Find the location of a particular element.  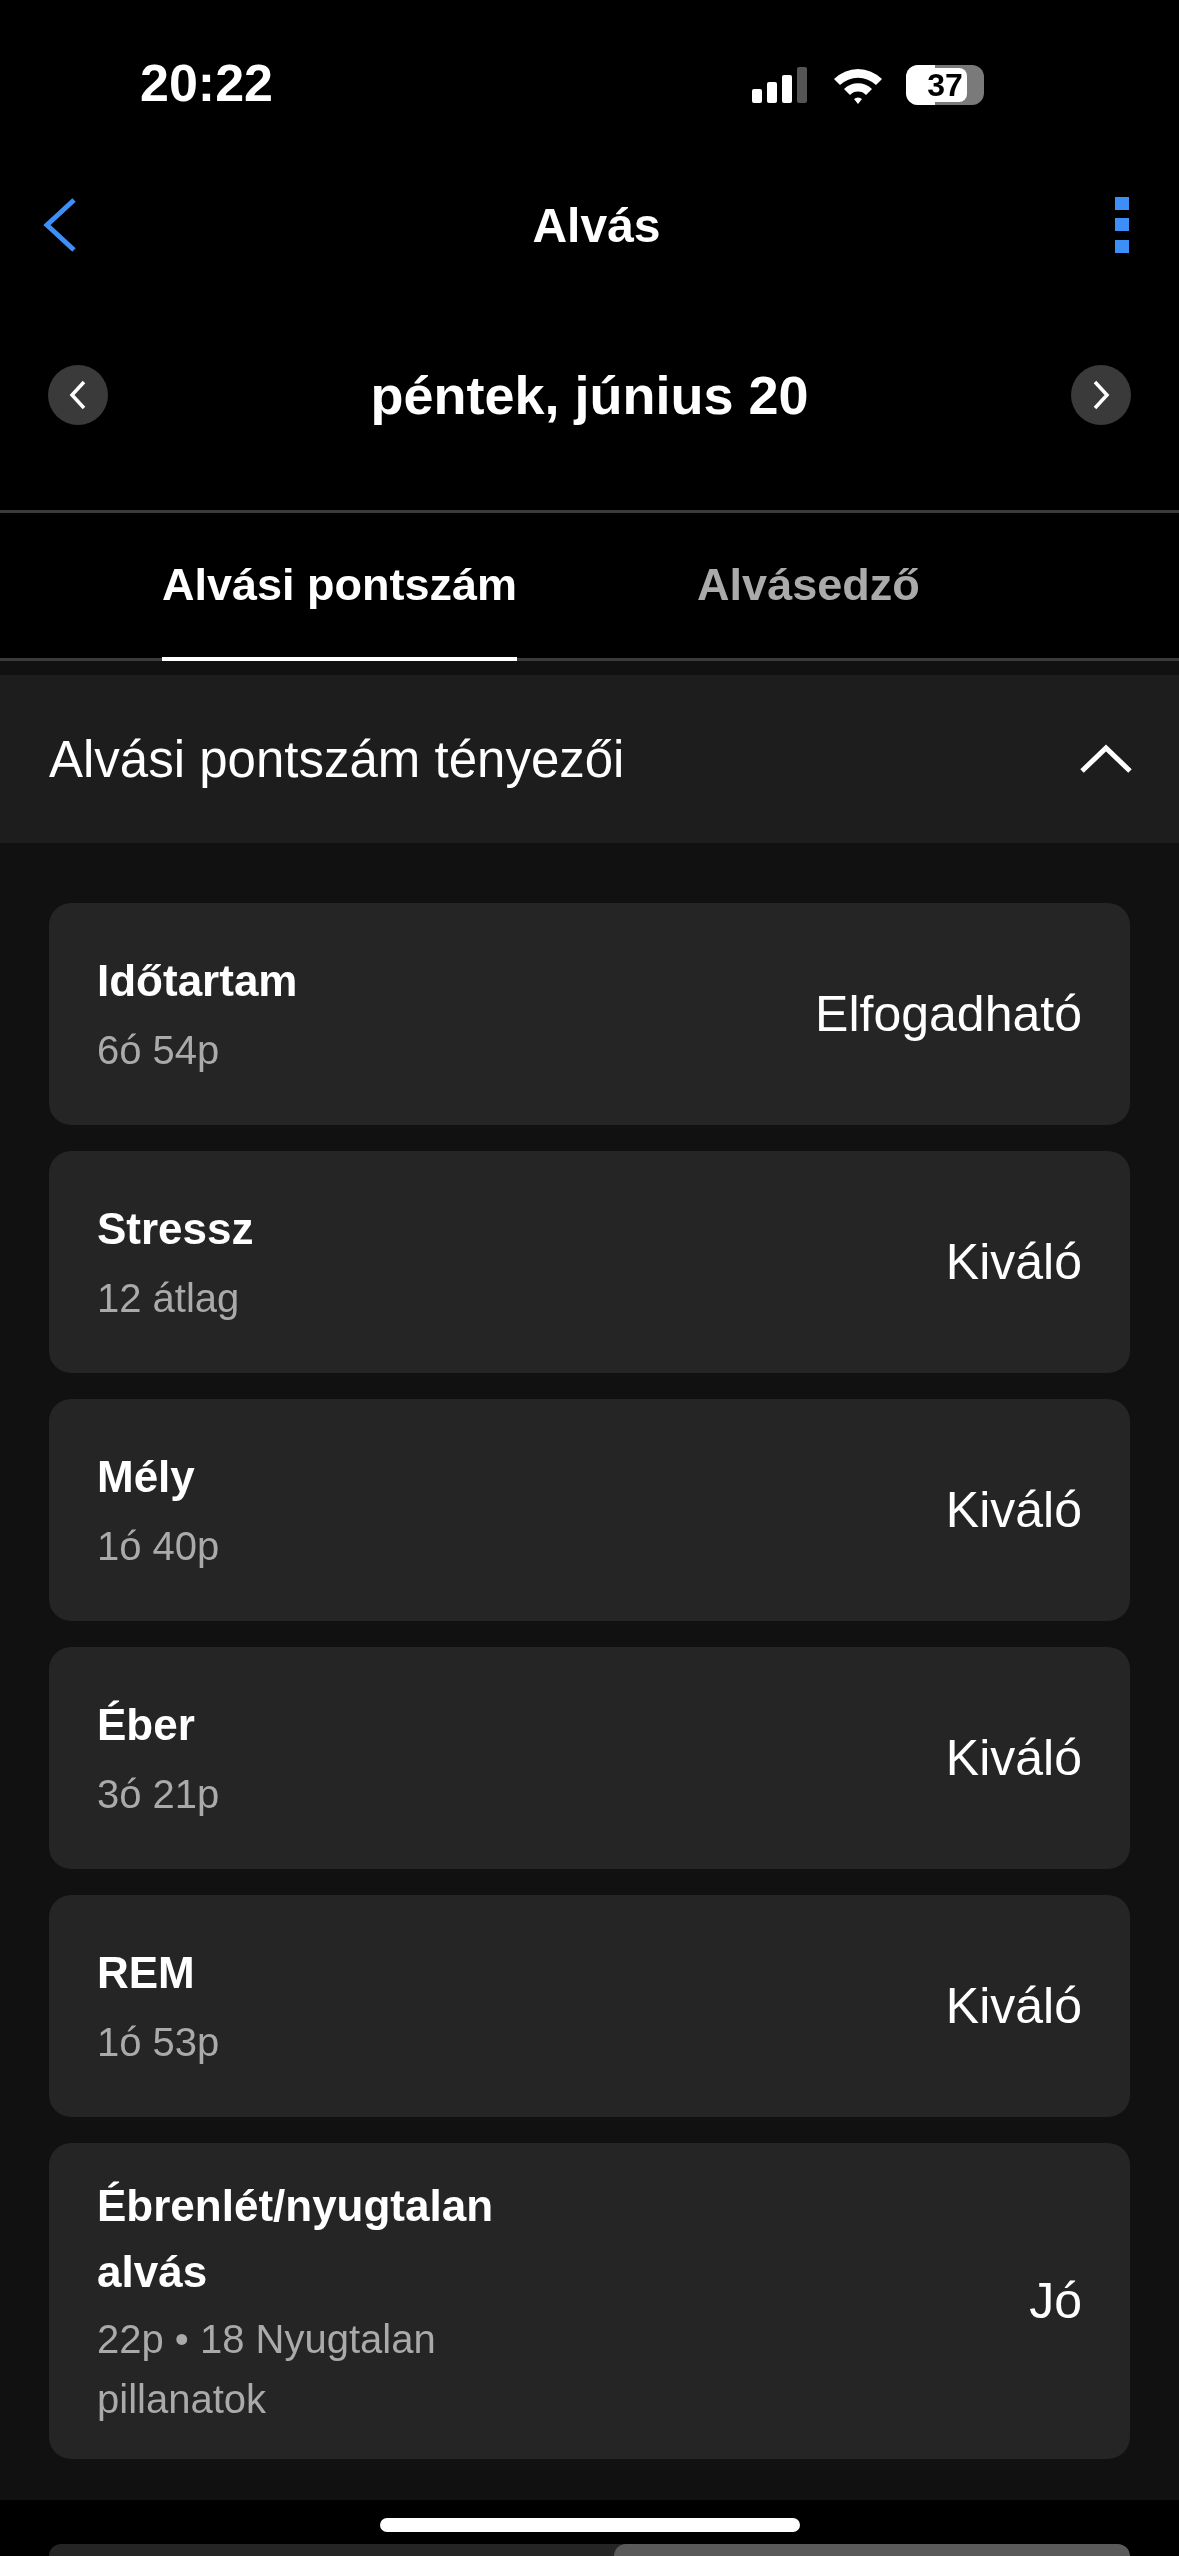

page-title: Alvás is located at coordinates (596, 225).